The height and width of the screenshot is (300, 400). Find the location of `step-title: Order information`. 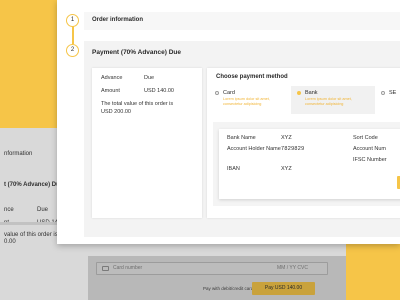

step-title: Order information is located at coordinates (118, 20).